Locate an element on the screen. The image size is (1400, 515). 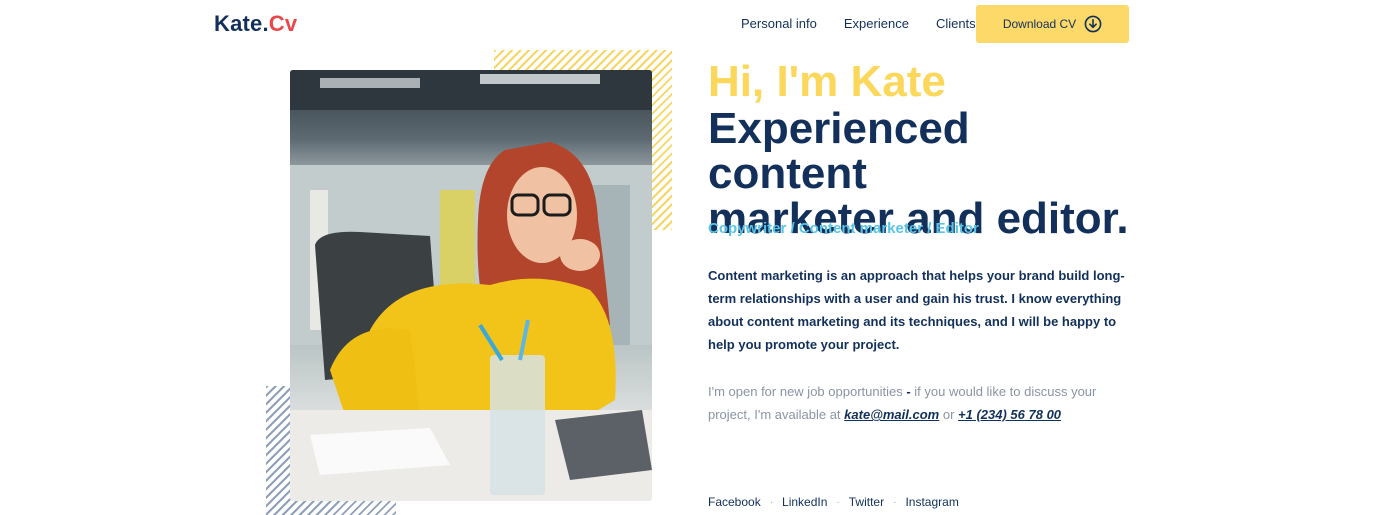
social-twitter: Twitter is located at coordinates (866, 502).